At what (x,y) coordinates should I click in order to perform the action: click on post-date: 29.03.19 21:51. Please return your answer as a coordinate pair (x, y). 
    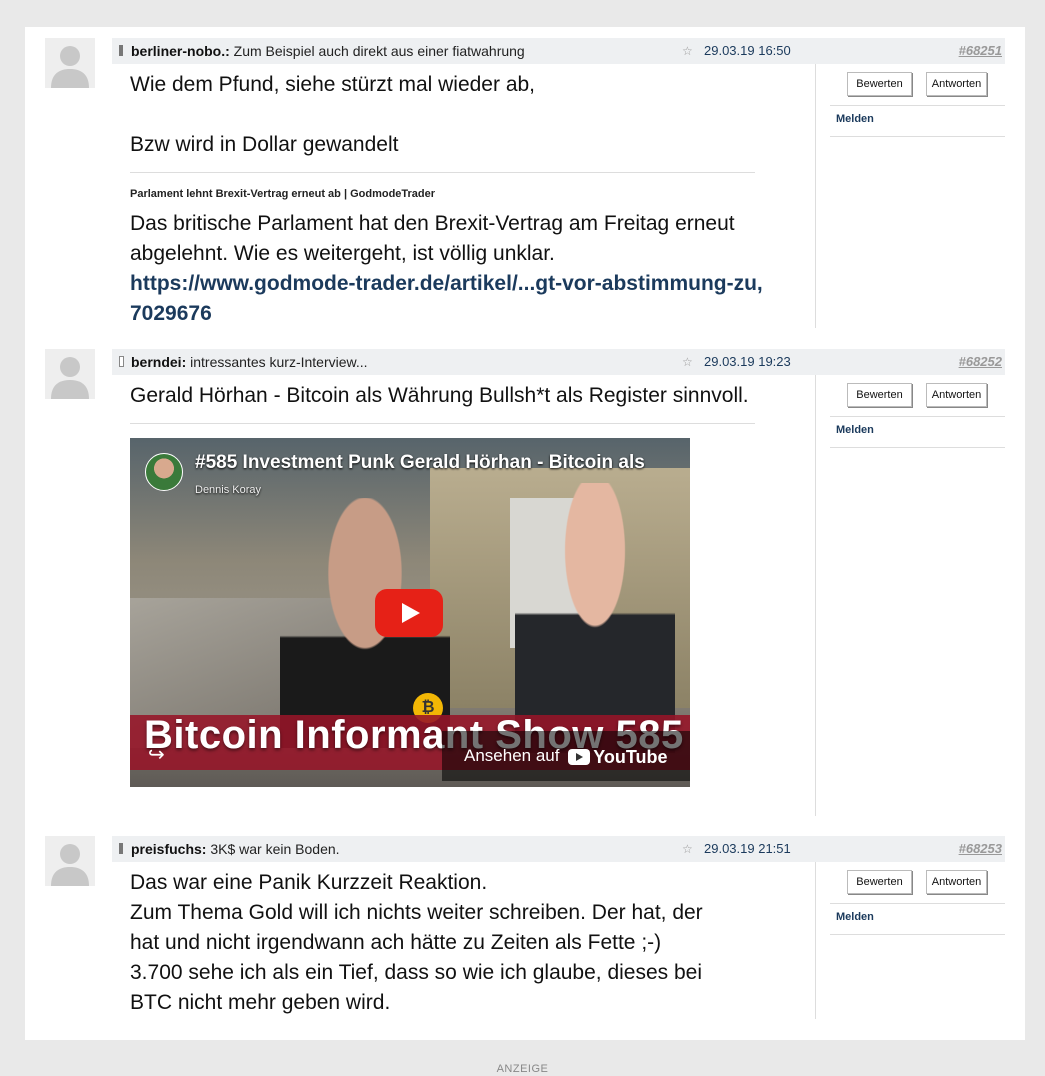
    Looking at the image, I should click on (747, 848).